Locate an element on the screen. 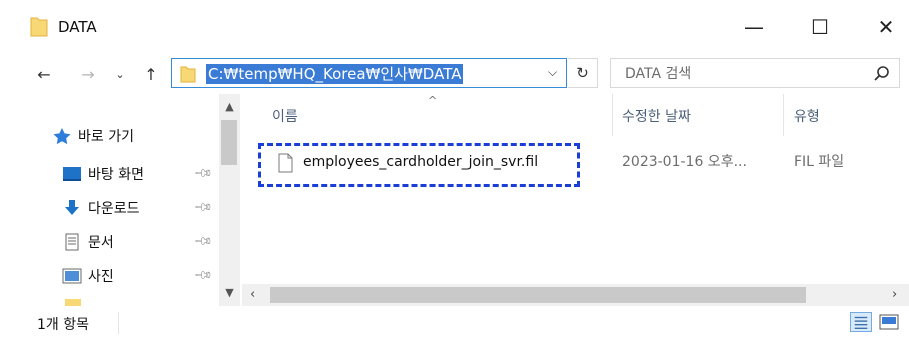  address-bar: C:₩temp₩HQ_Korea₩인사₩DATA ⌵ is located at coordinates (369, 73).